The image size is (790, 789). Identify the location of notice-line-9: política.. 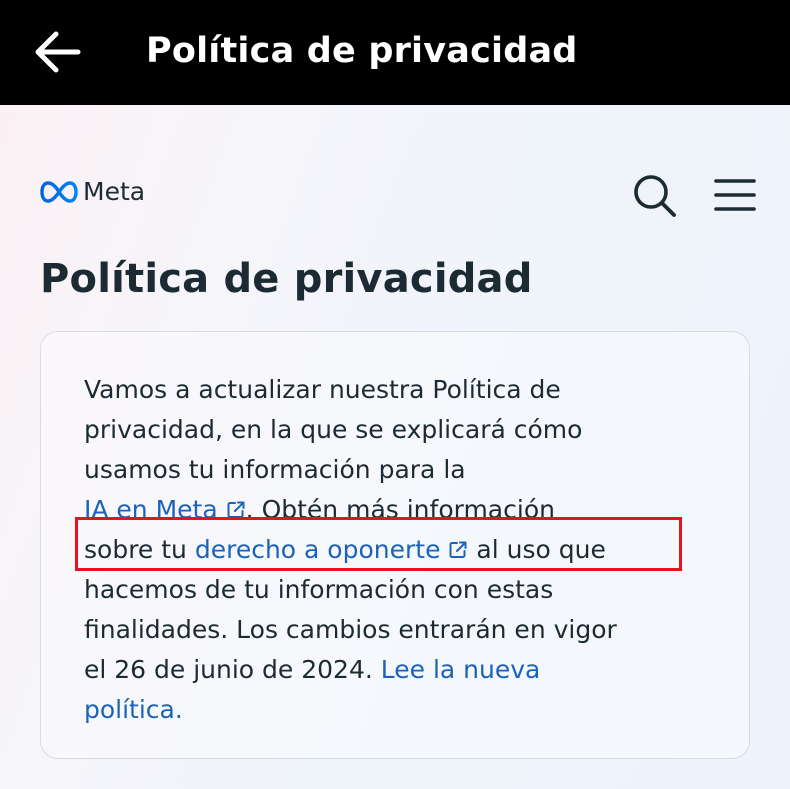
(133, 710).